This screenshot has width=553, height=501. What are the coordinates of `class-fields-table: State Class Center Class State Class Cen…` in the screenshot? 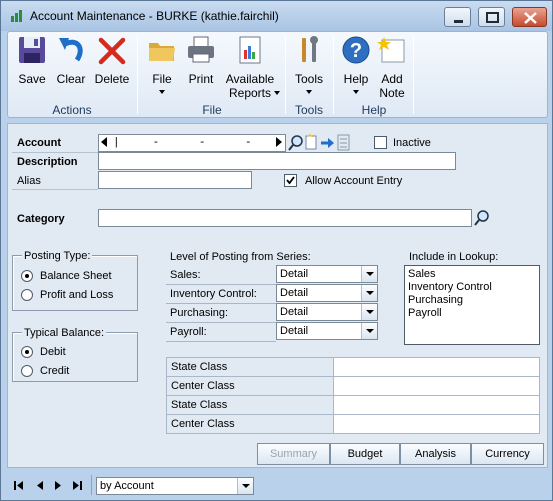 It's located at (353, 396).